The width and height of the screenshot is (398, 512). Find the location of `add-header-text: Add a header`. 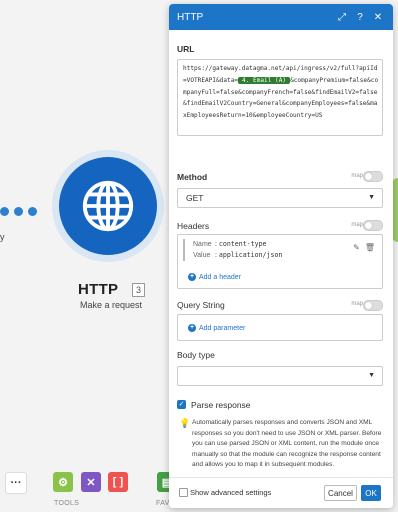

add-header-text: Add a header is located at coordinates (220, 277).